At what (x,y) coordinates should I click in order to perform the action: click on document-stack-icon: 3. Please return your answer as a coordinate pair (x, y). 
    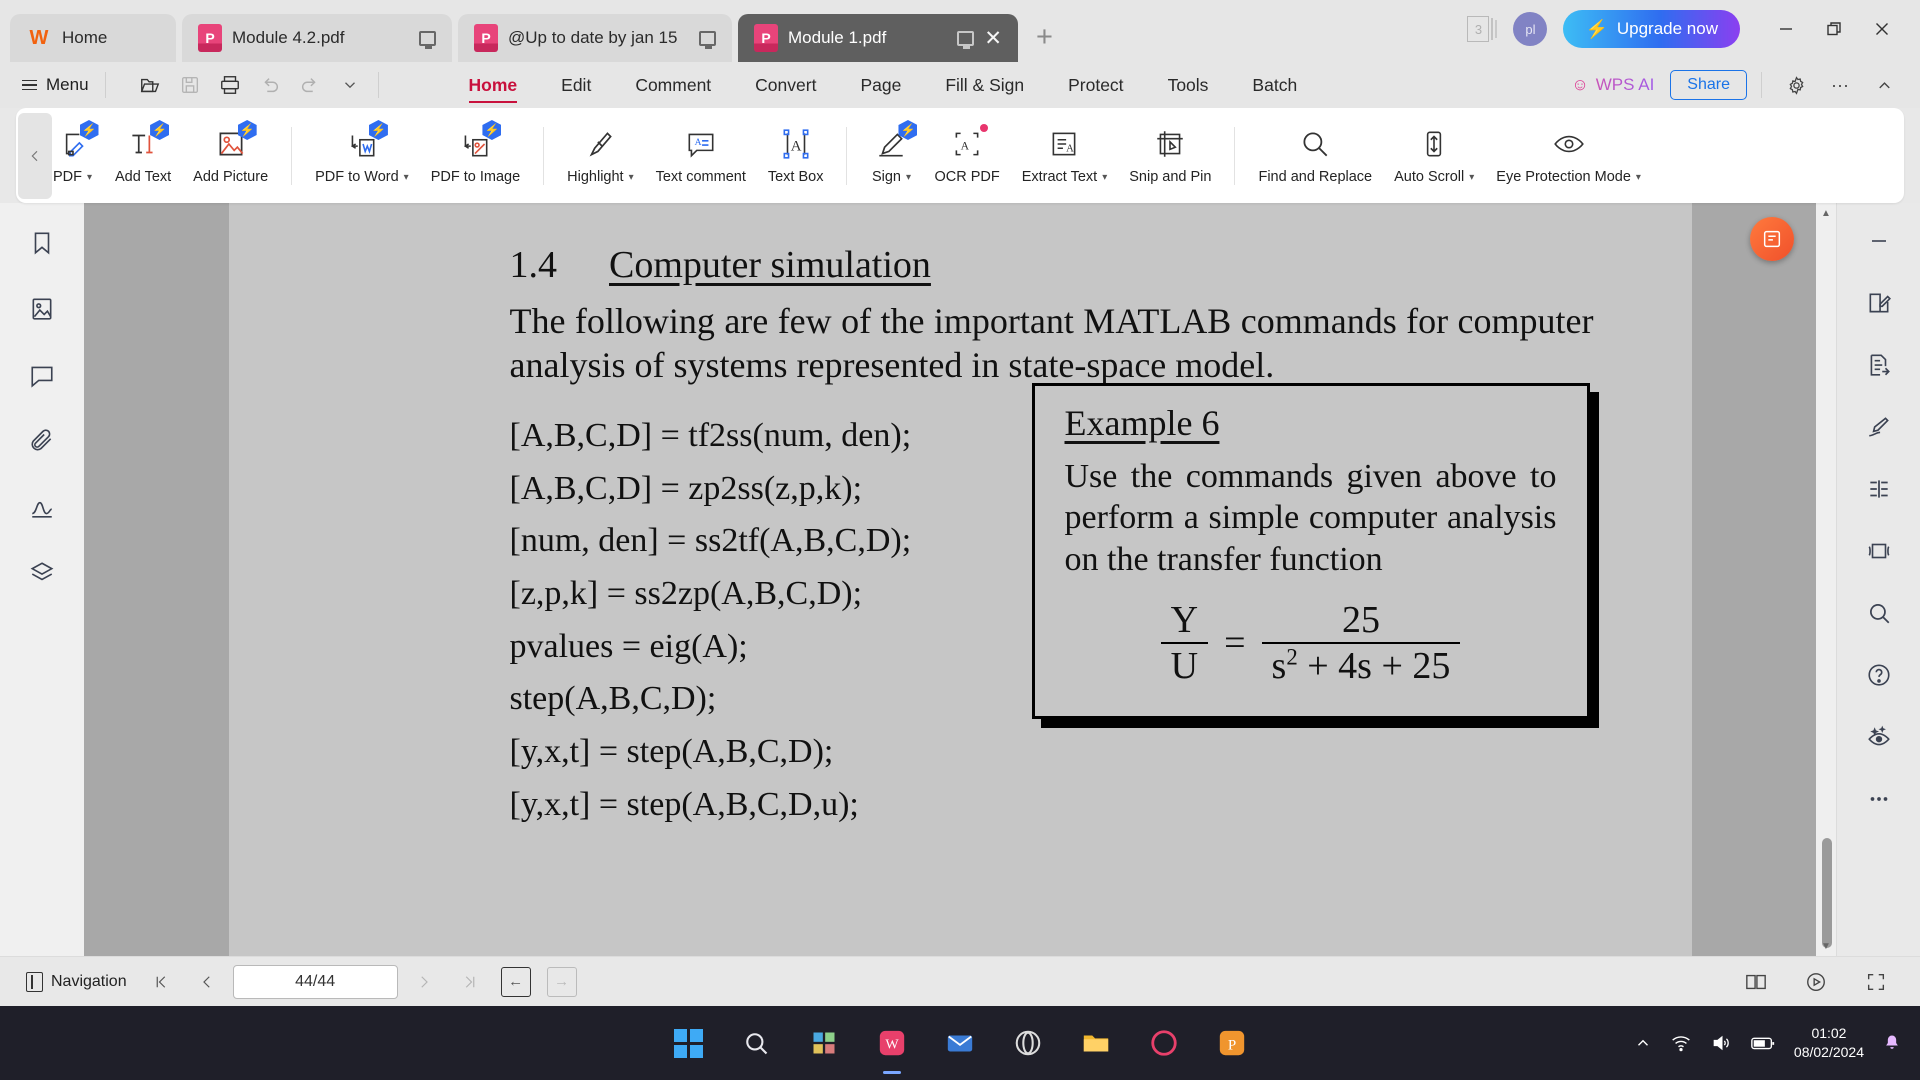
    Looking at the image, I should click on (1482, 29).